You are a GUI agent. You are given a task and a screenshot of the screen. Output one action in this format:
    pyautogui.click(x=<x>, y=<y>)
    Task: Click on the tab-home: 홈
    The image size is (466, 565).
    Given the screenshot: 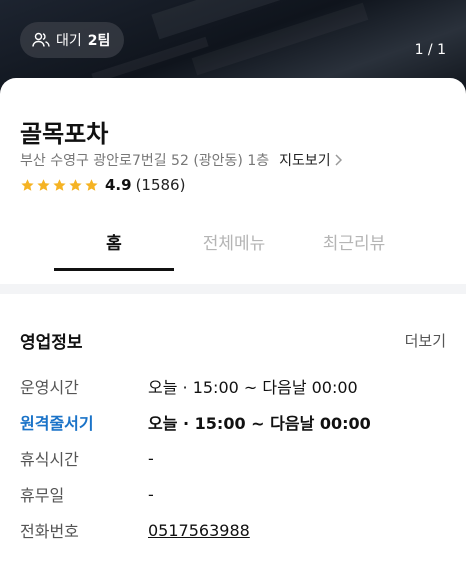 What is the action you would take?
    pyautogui.click(x=114, y=241)
    